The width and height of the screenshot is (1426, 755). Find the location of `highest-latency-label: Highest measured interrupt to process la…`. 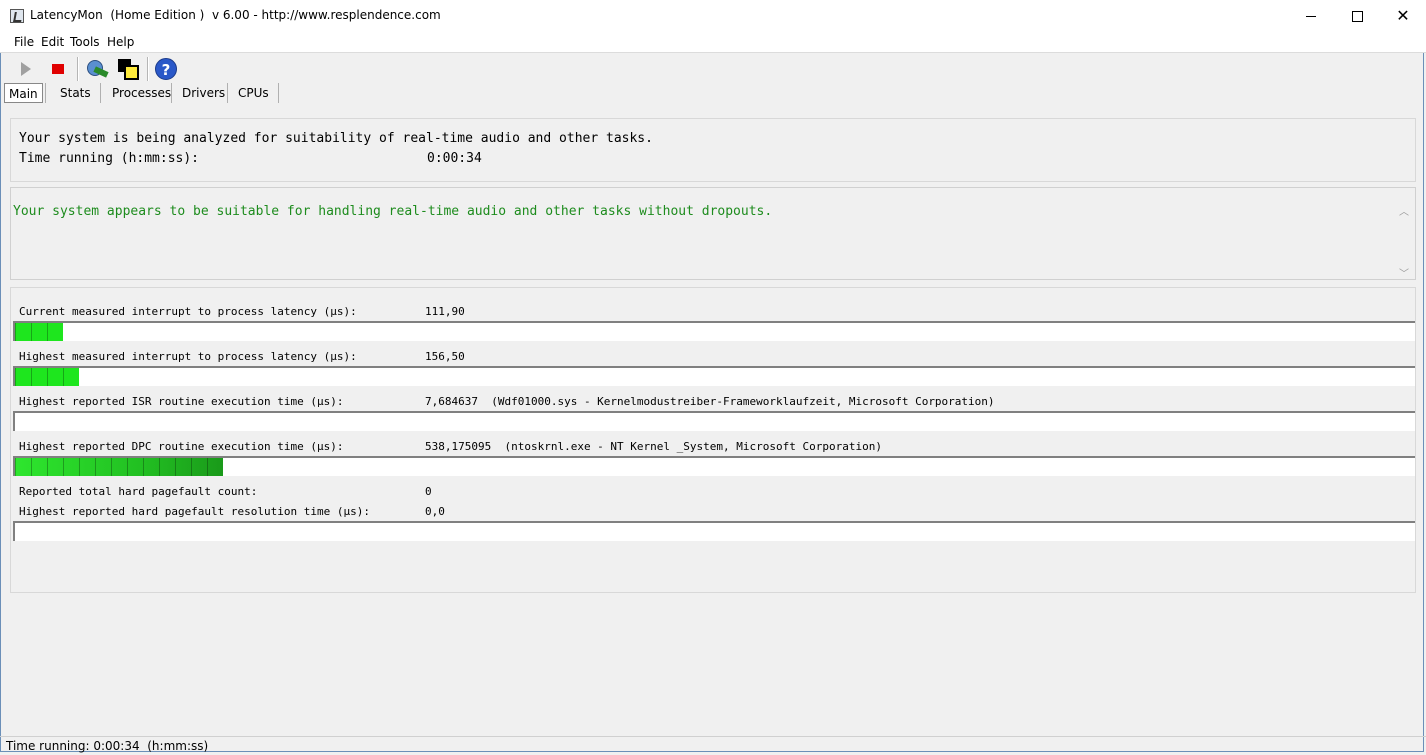

highest-latency-label: Highest measured interrupt to process la… is located at coordinates (188, 356).